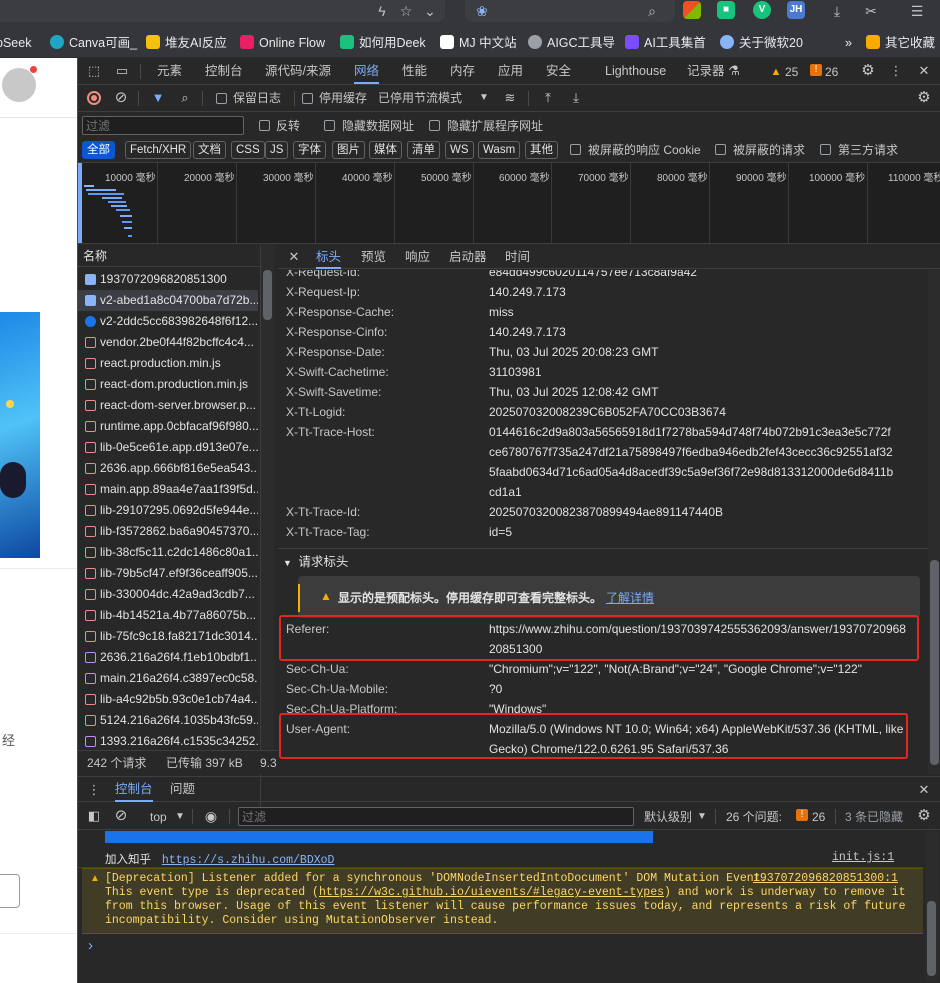  I want to click on bookmark-item: Online Flow, so click(282, 43).